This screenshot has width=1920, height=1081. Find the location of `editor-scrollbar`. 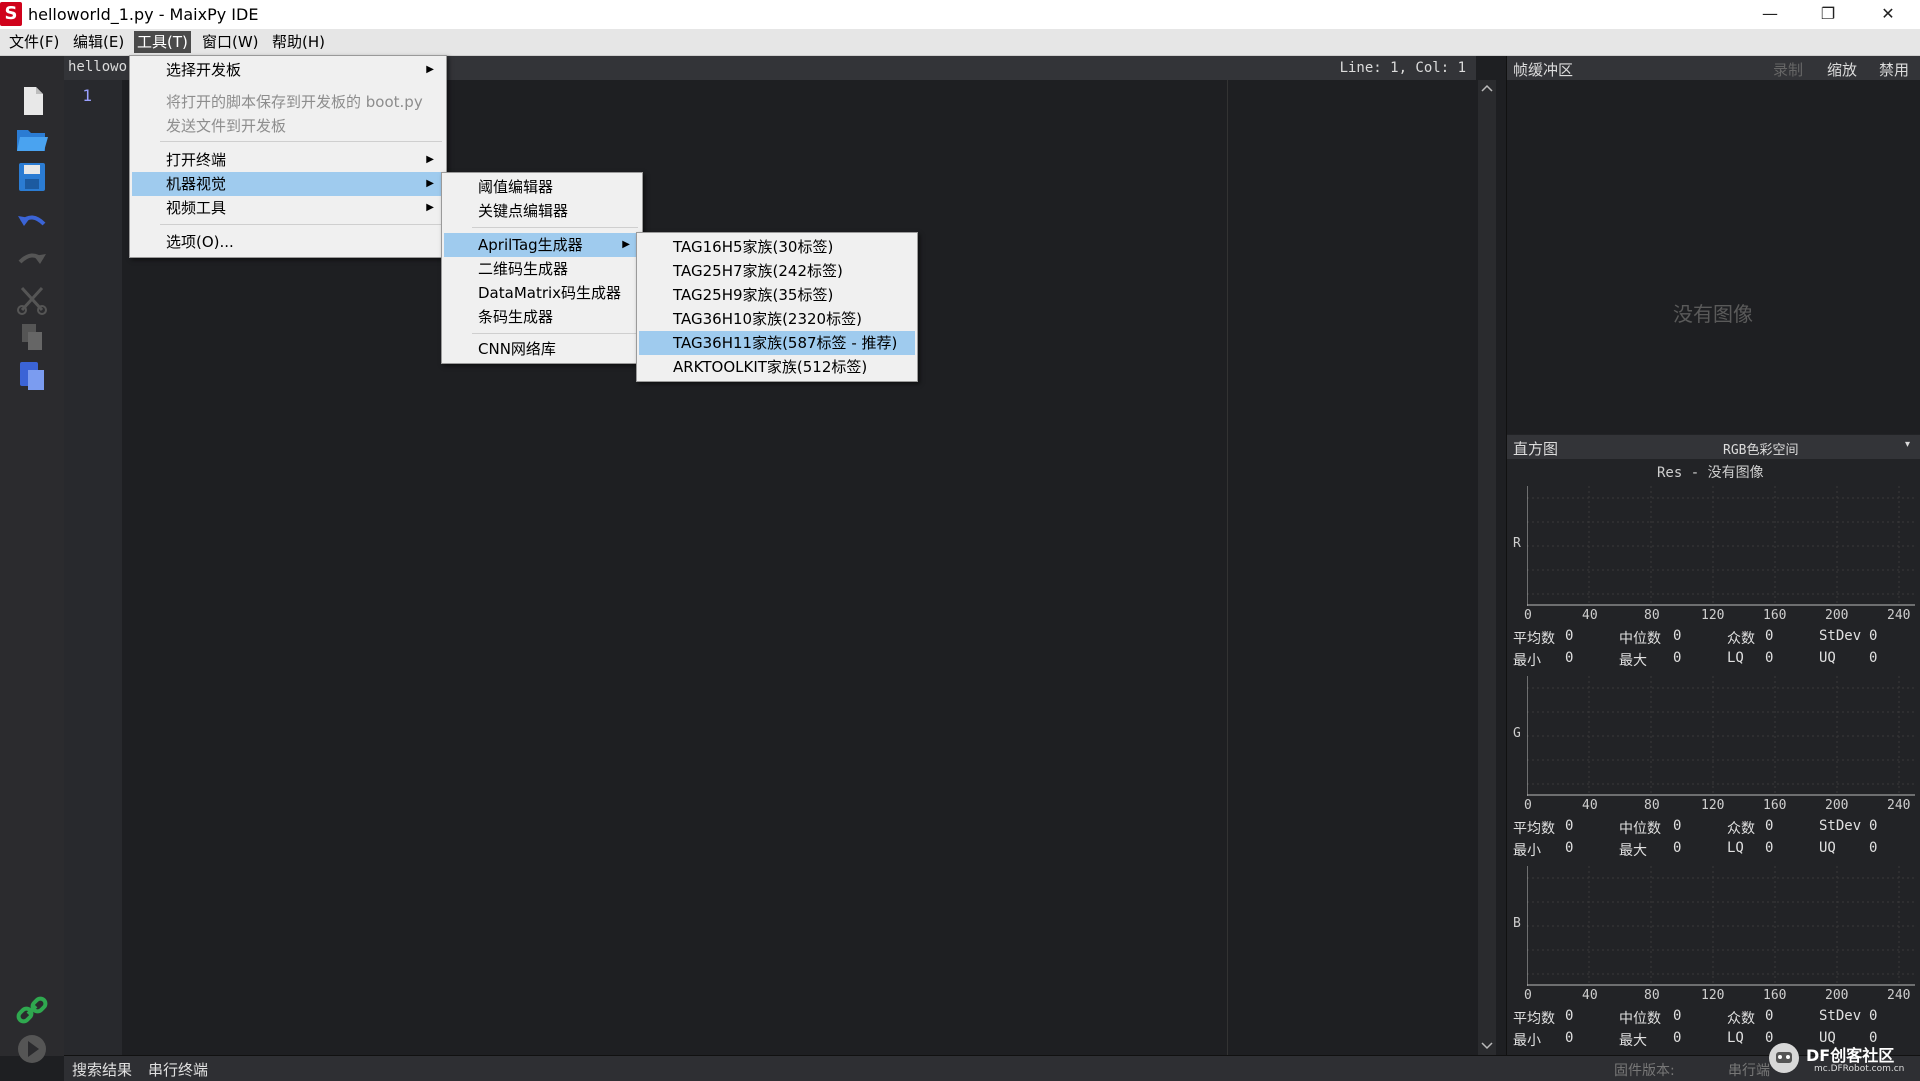

editor-scrollbar is located at coordinates (1487, 567).